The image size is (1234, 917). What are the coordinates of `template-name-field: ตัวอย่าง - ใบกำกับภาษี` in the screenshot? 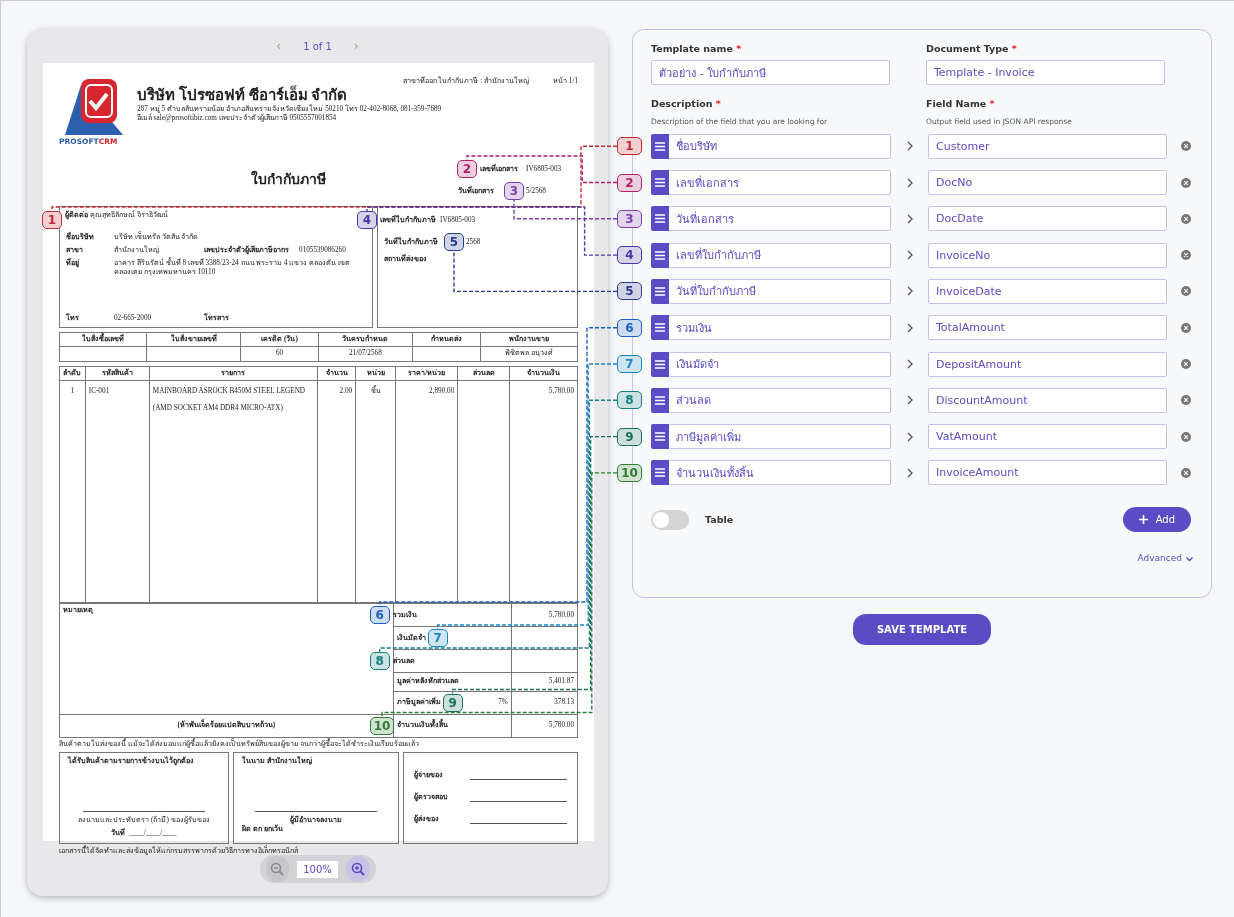 It's located at (770, 73).